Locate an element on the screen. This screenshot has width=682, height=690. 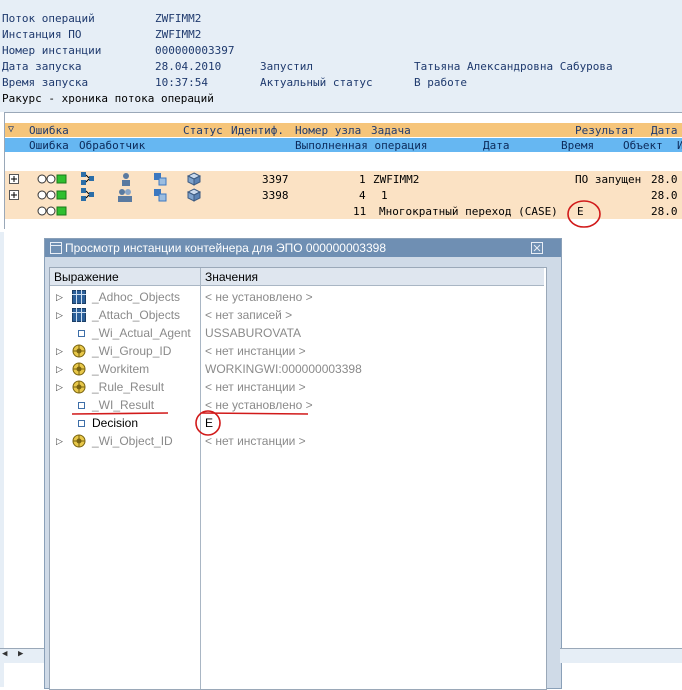
tree-item-name: _Workitem is located at coordinates (121, 369).